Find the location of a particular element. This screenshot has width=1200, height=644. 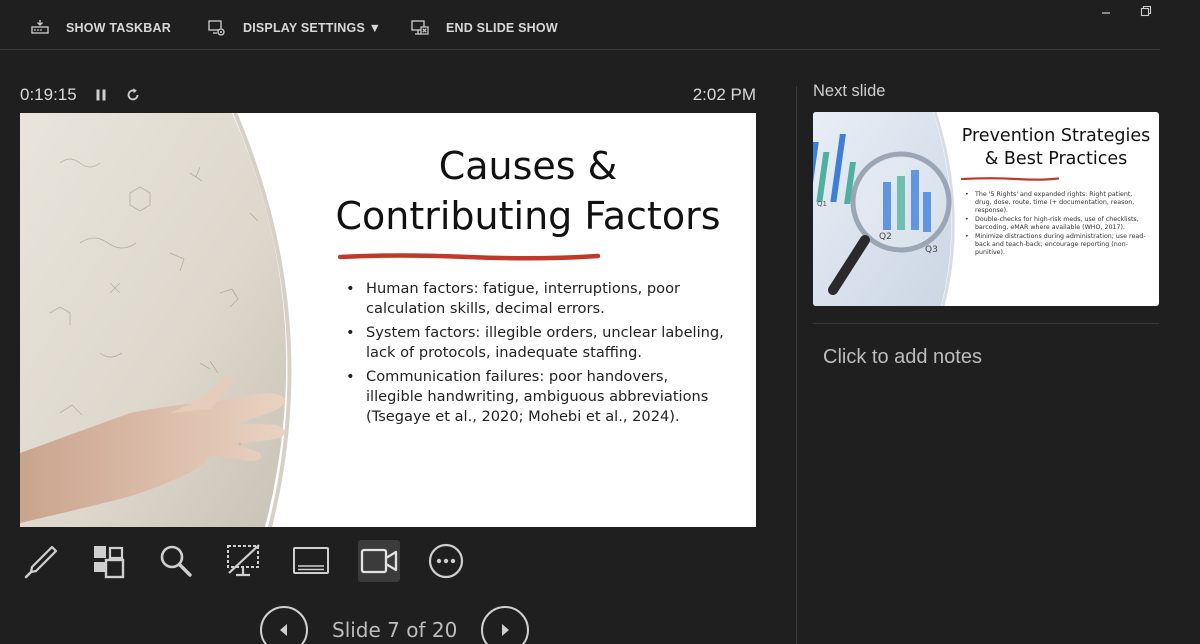

next-slide-title-line1: Prevention Strategies is located at coordinates (1056, 136).